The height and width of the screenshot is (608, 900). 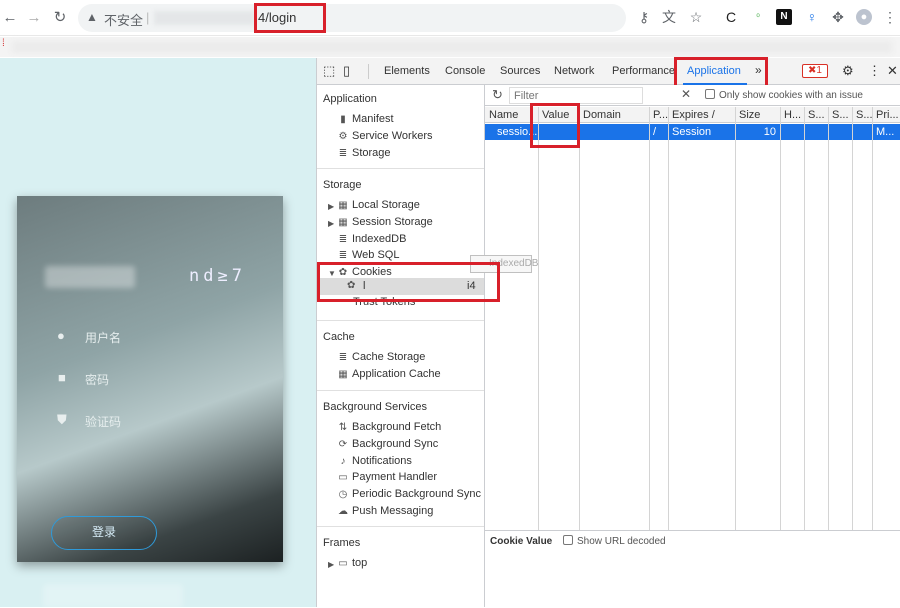 What do you see at coordinates (614, 115) in the screenshot?
I see `column-header-domain: Domain` at bounding box center [614, 115].